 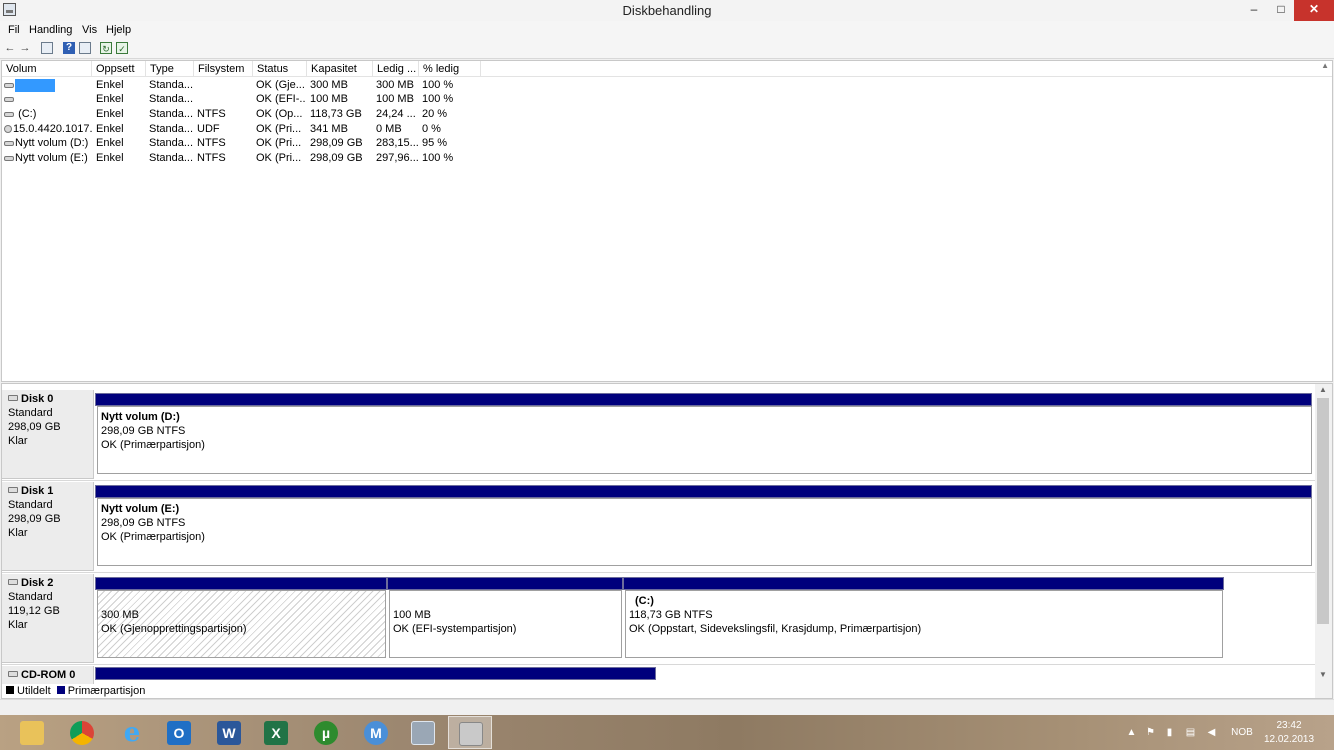 What do you see at coordinates (659, 572) in the screenshot?
I see `divider` at bounding box center [659, 572].